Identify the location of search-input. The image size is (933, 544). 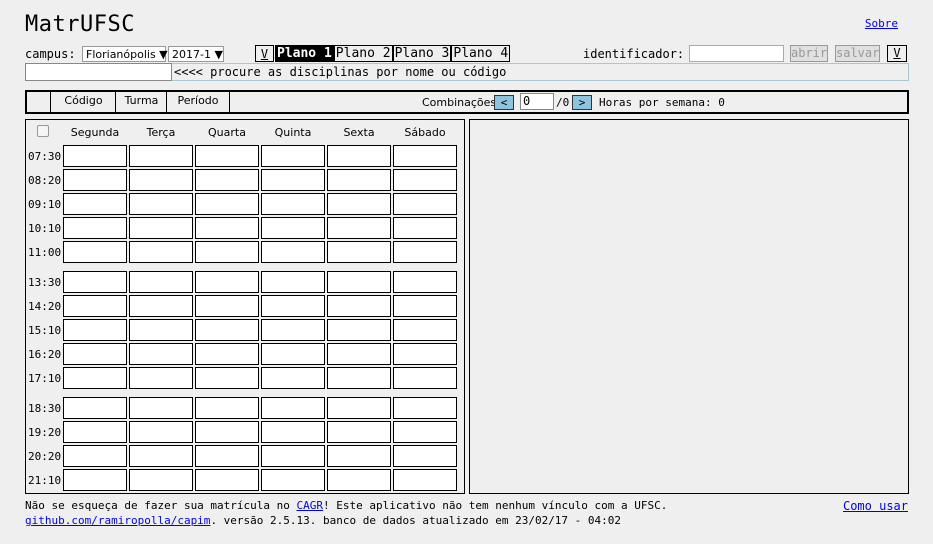
(98, 72).